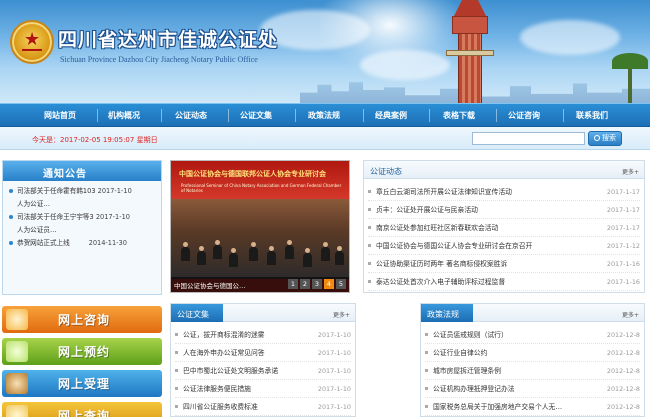 The width and height of the screenshot is (650, 417). I want to click on news-item: 公证协助渠证历时两年 著名商标侵权案胜诉 2017-1-16, so click(504, 264).